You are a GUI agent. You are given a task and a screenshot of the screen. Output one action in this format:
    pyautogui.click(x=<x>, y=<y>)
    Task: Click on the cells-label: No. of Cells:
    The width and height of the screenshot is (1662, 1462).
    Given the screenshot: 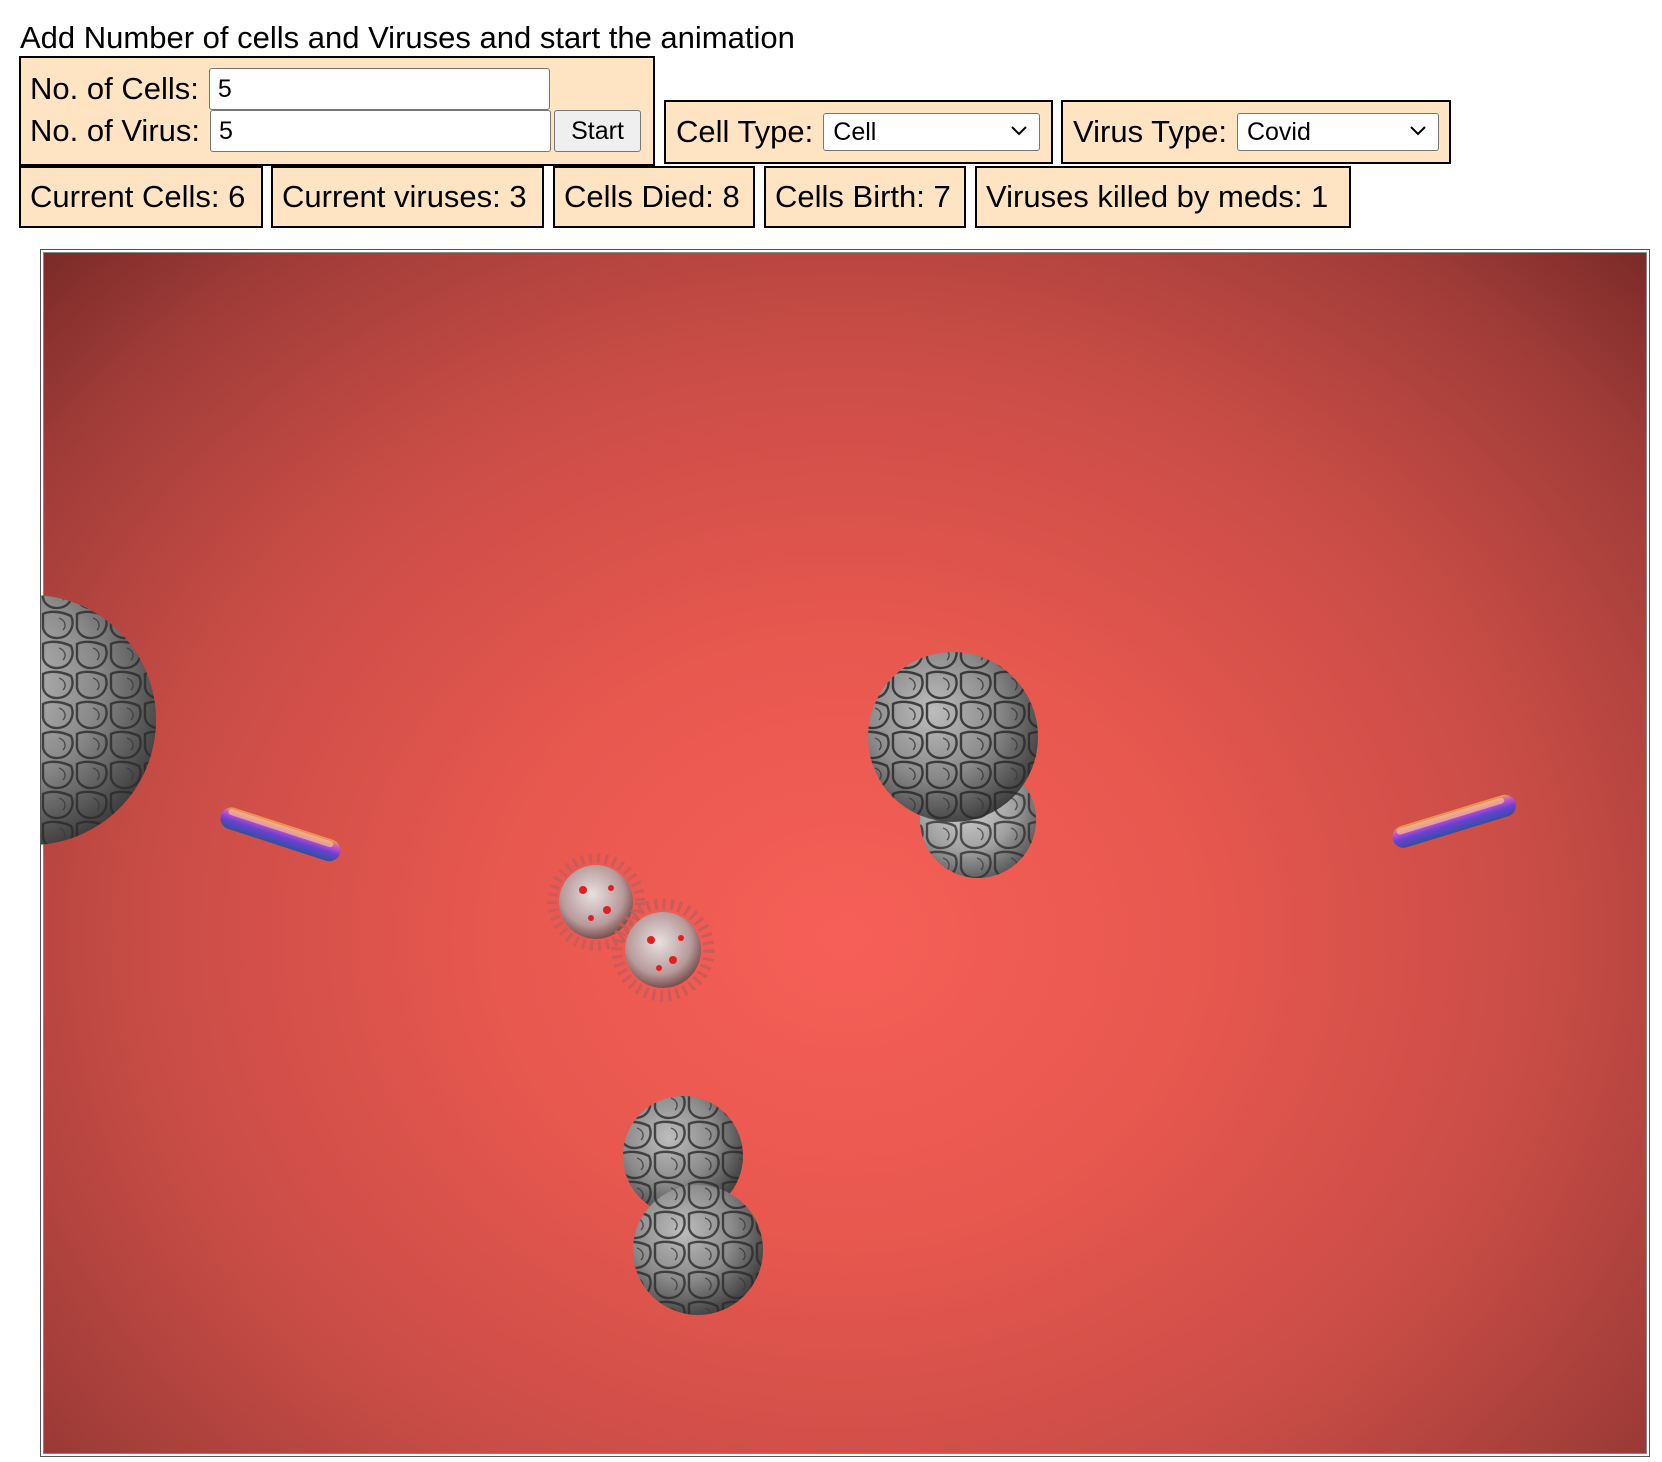 What is the action you would take?
    pyautogui.click(x=114, y=88)
    